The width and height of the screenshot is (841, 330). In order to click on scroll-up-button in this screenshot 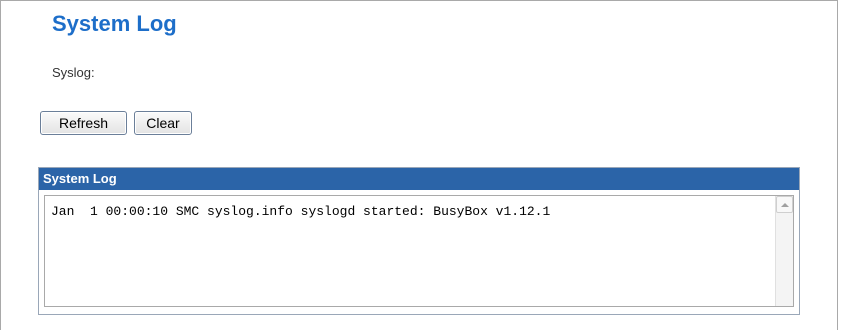, I will do `click(784, 204)`.